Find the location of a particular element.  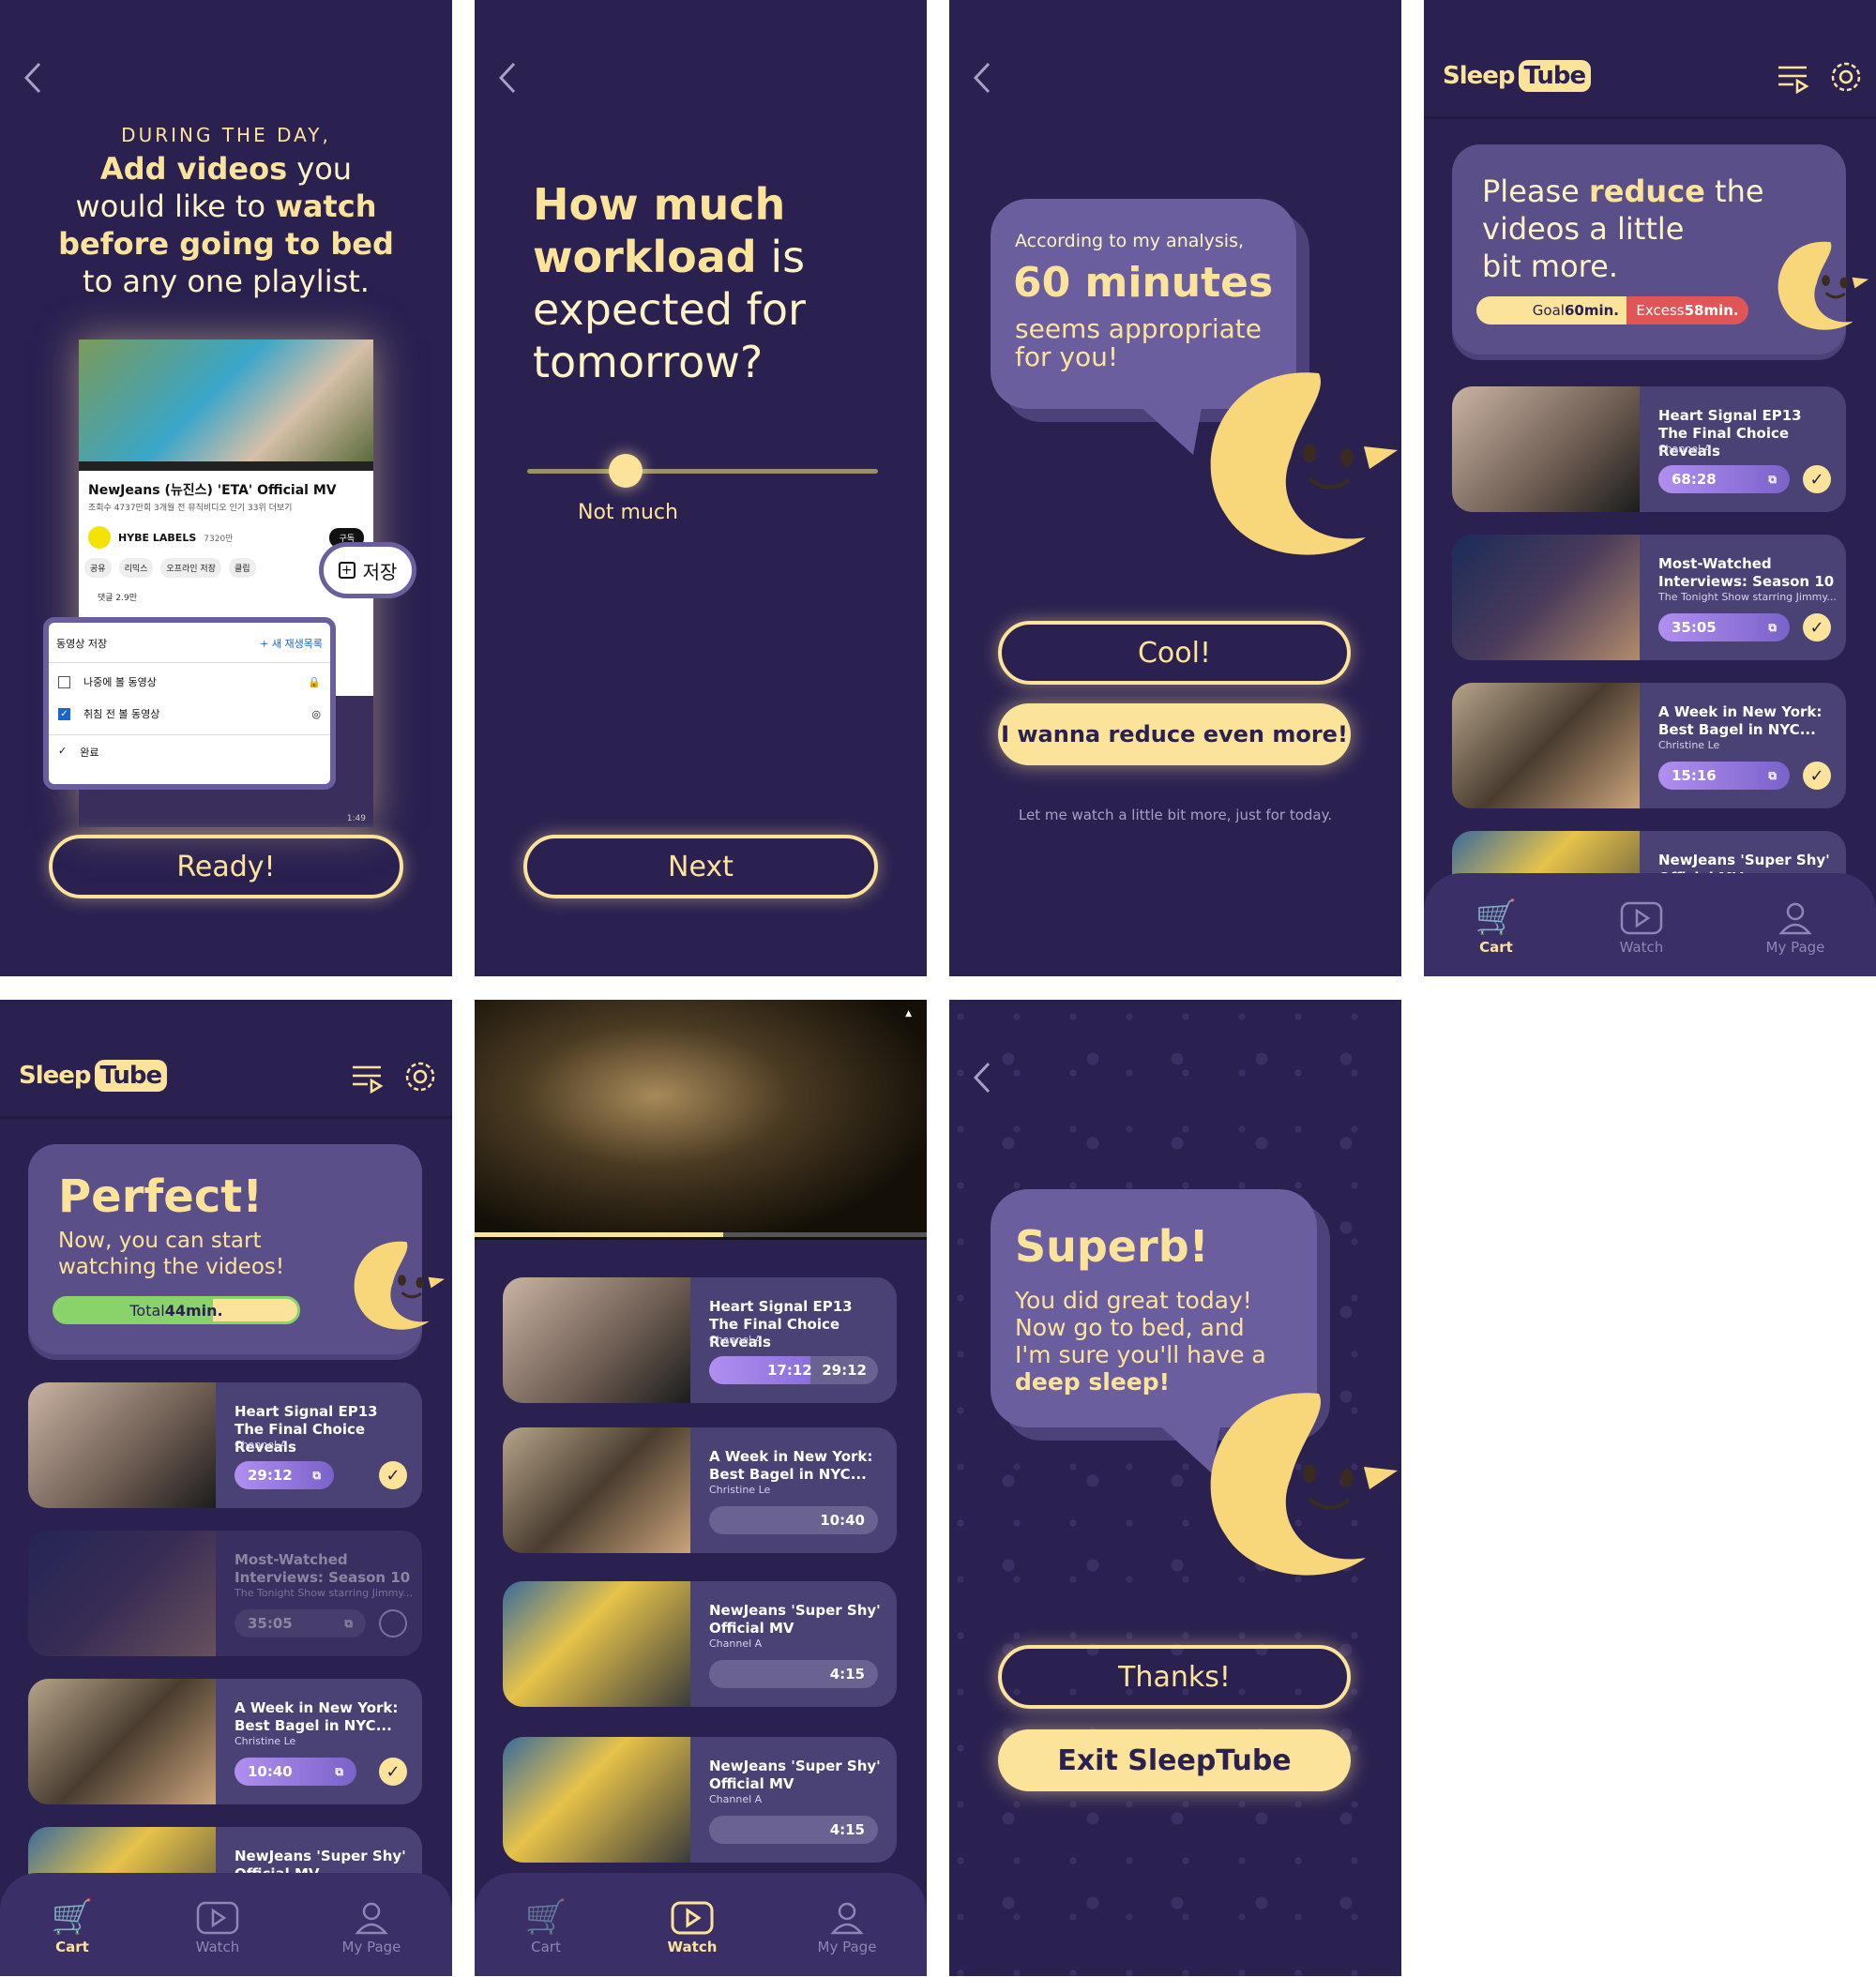

share-action: 공유 is located at coordinates (98, 568).